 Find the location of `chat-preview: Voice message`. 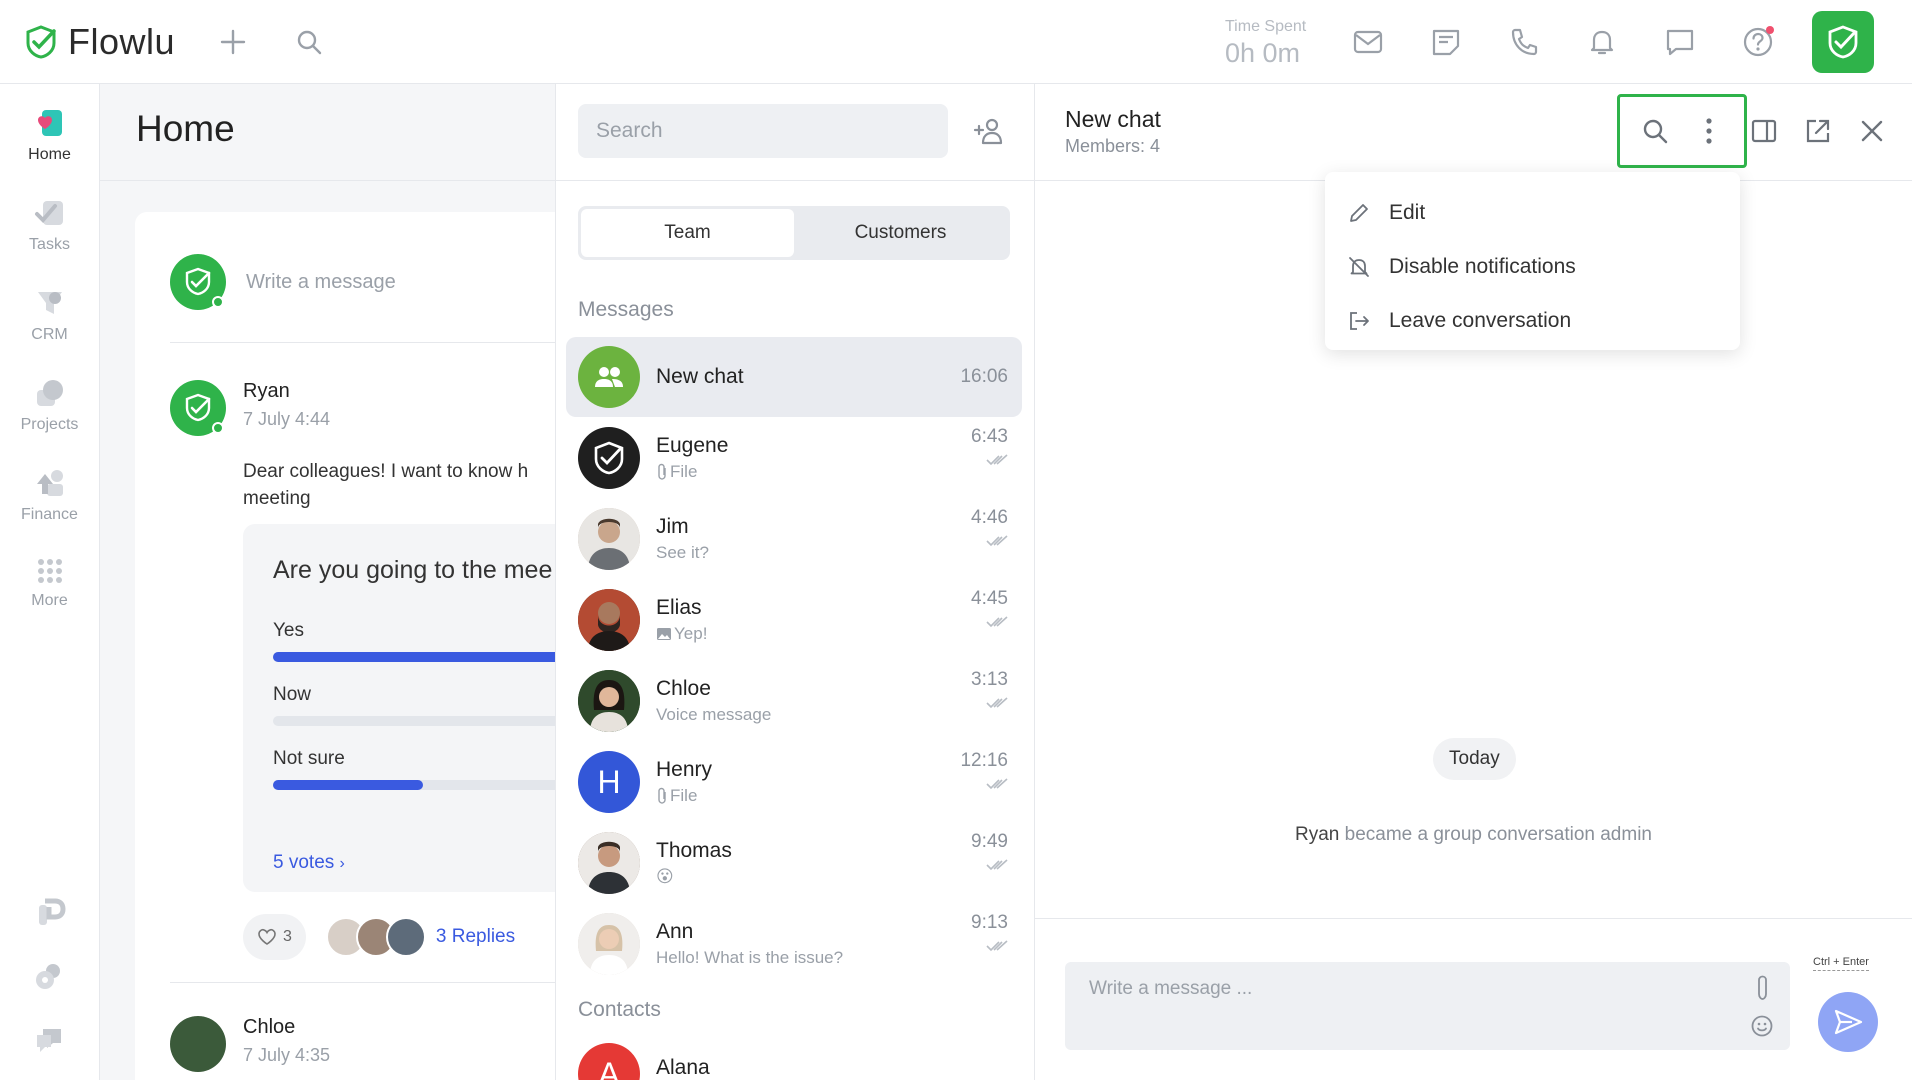

chat-preview: Voice message is located at coordinates (714, 714).